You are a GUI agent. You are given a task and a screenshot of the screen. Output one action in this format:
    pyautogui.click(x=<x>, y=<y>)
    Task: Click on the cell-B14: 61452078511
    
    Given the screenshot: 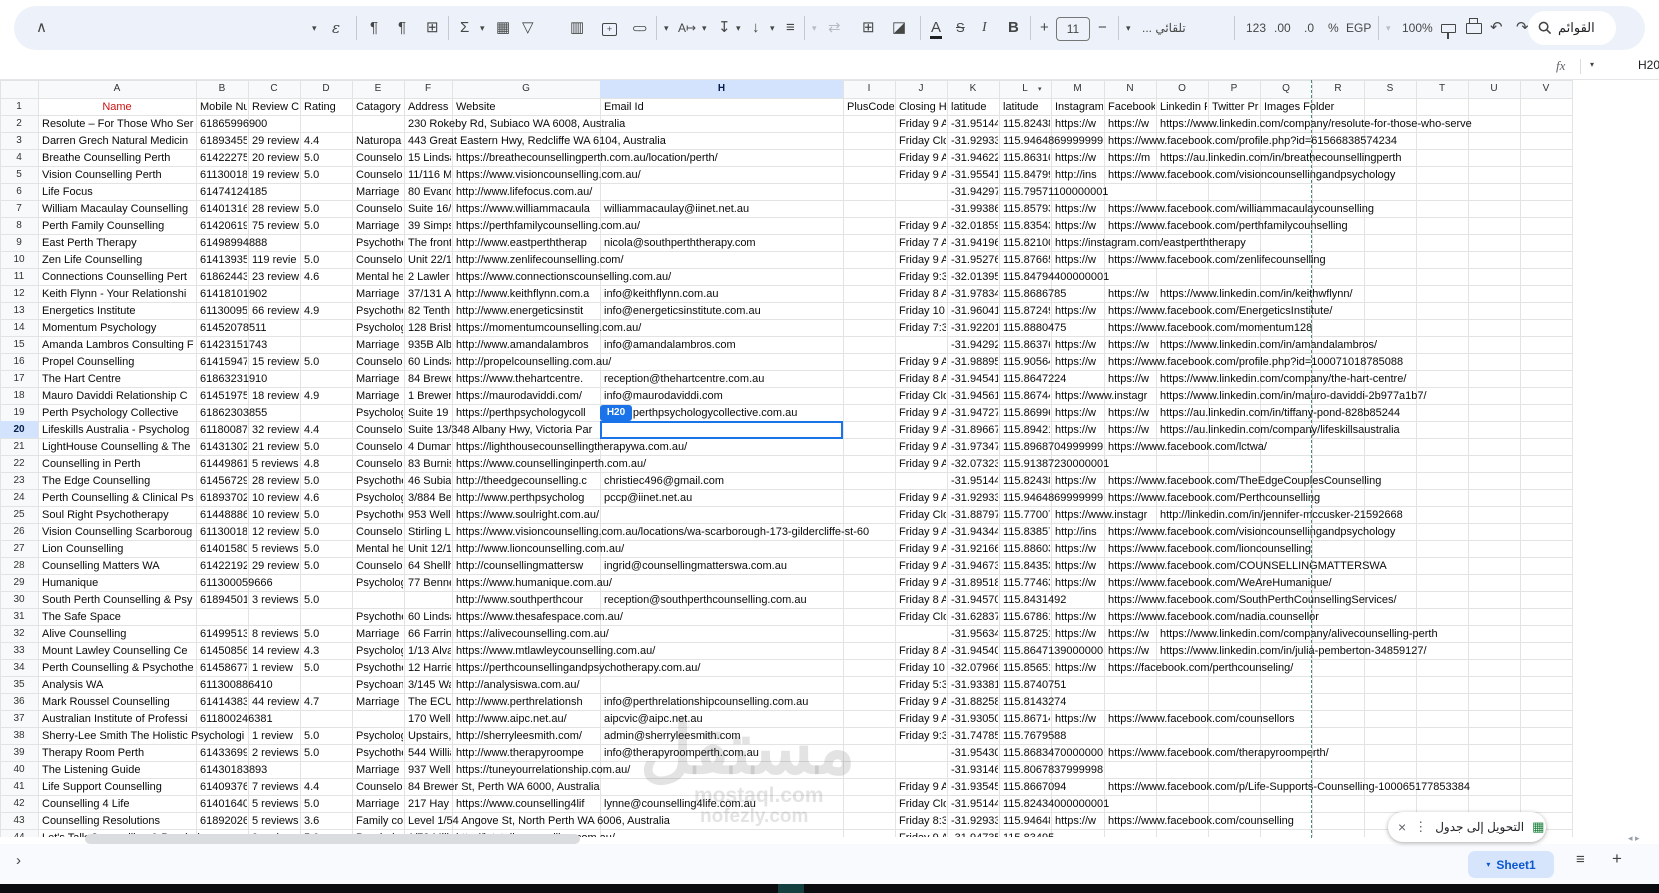 What is the action you would take?
    pyautogui.click(x=274, y=328)
    